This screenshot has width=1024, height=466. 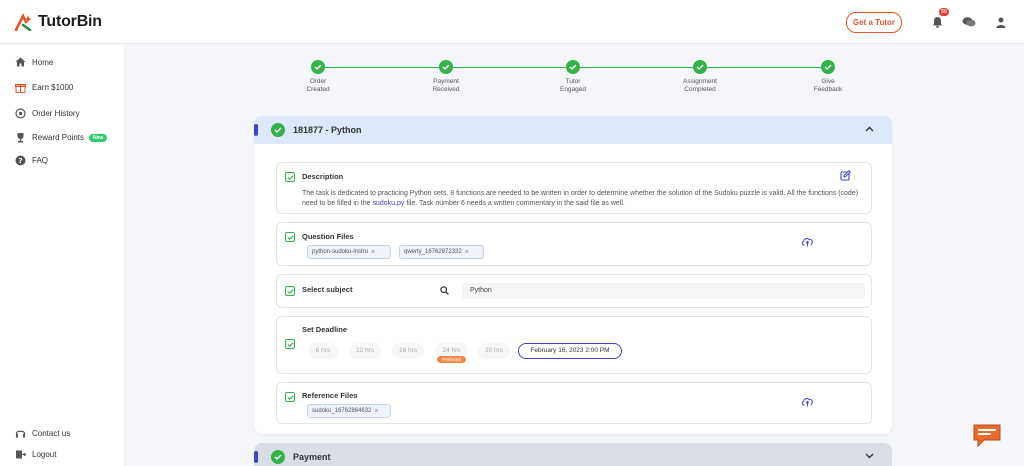 I want to click on sidebar-item-reward-points: Reward Points New, so click(x=61, y=137).